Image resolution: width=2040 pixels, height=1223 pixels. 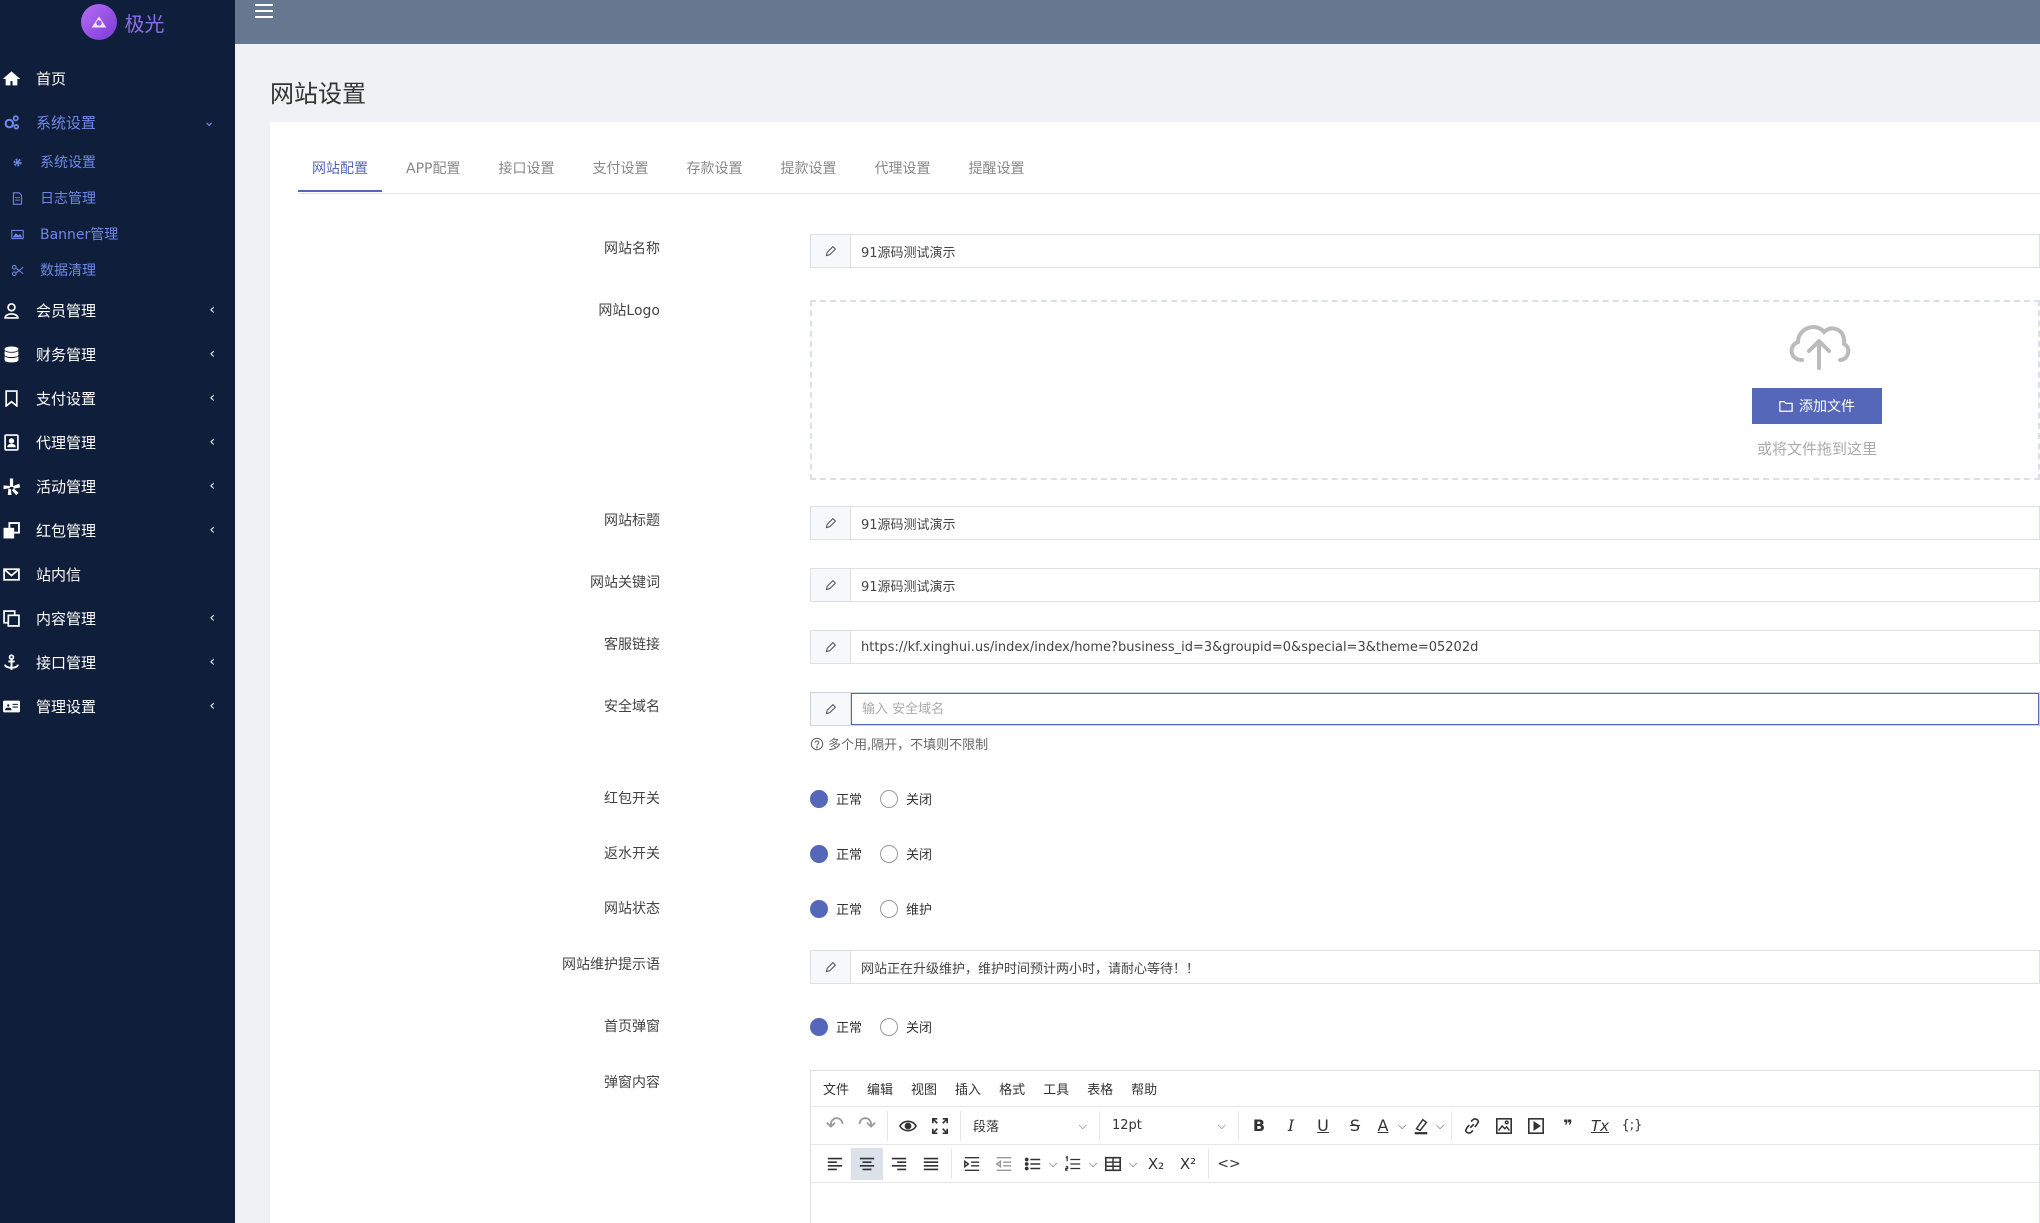 What do you see at coordinates (117, 486) in the screenshot?
I see `sidebar-item-activity-management: 活动管理 ‹` at bounding box center [117, 486].